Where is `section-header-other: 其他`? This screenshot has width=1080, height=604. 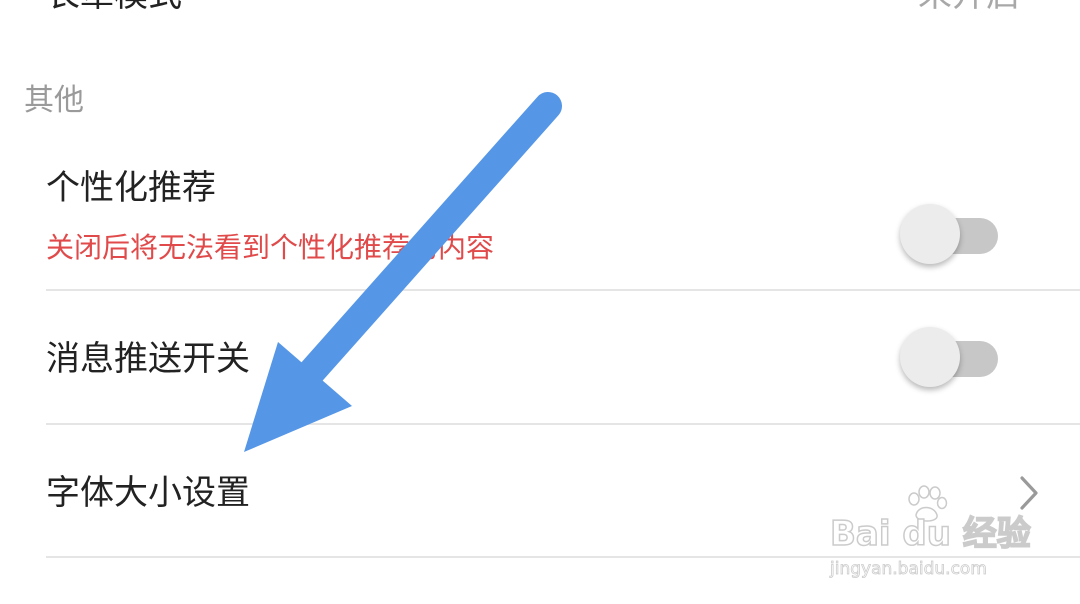 section-header-other: 其他 is located at coordinates (54, 100).